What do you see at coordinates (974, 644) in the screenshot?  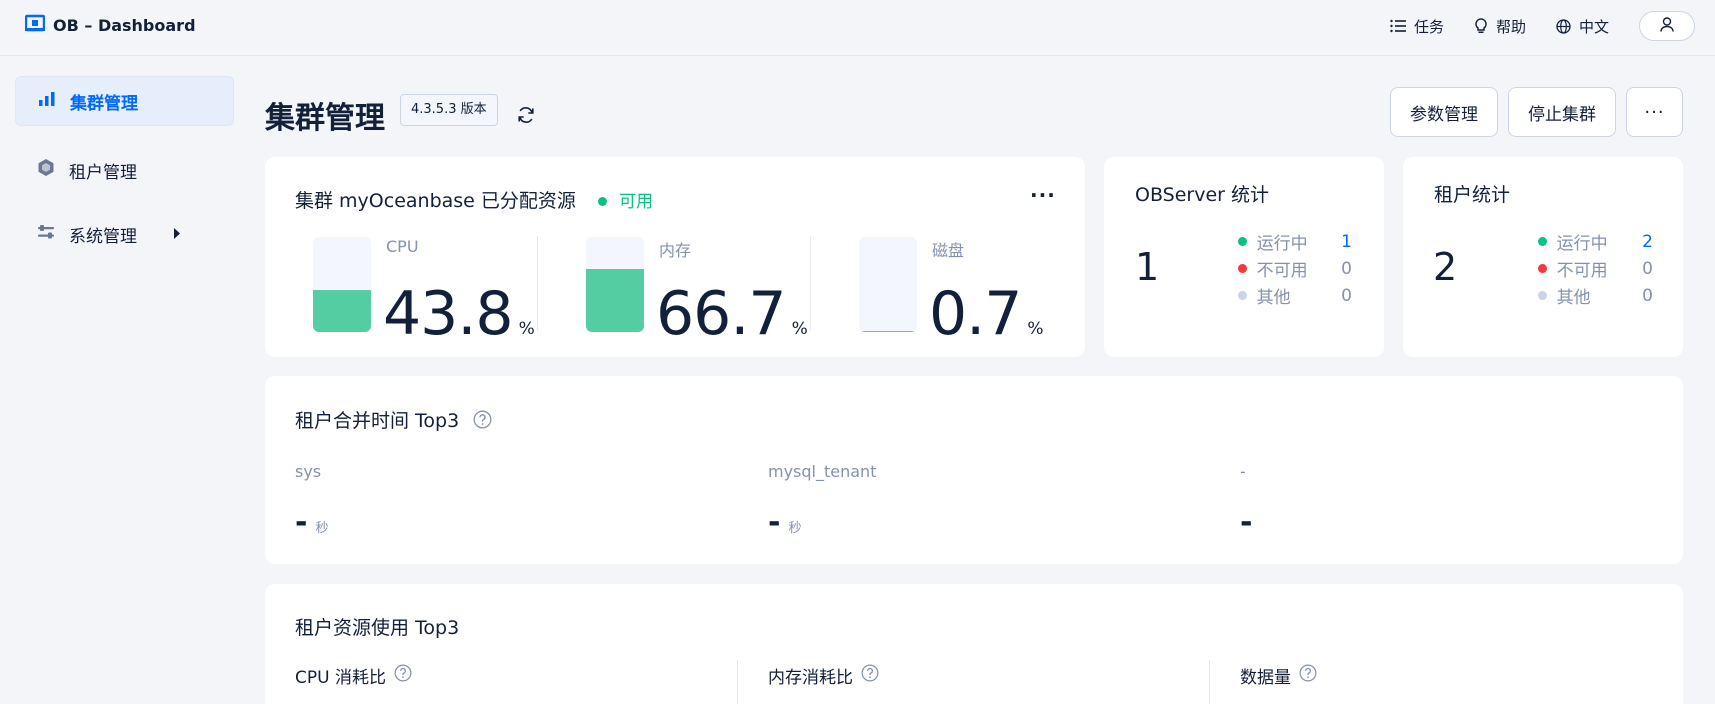 I see `resource-top3-card` at bounding box center [974, 644].